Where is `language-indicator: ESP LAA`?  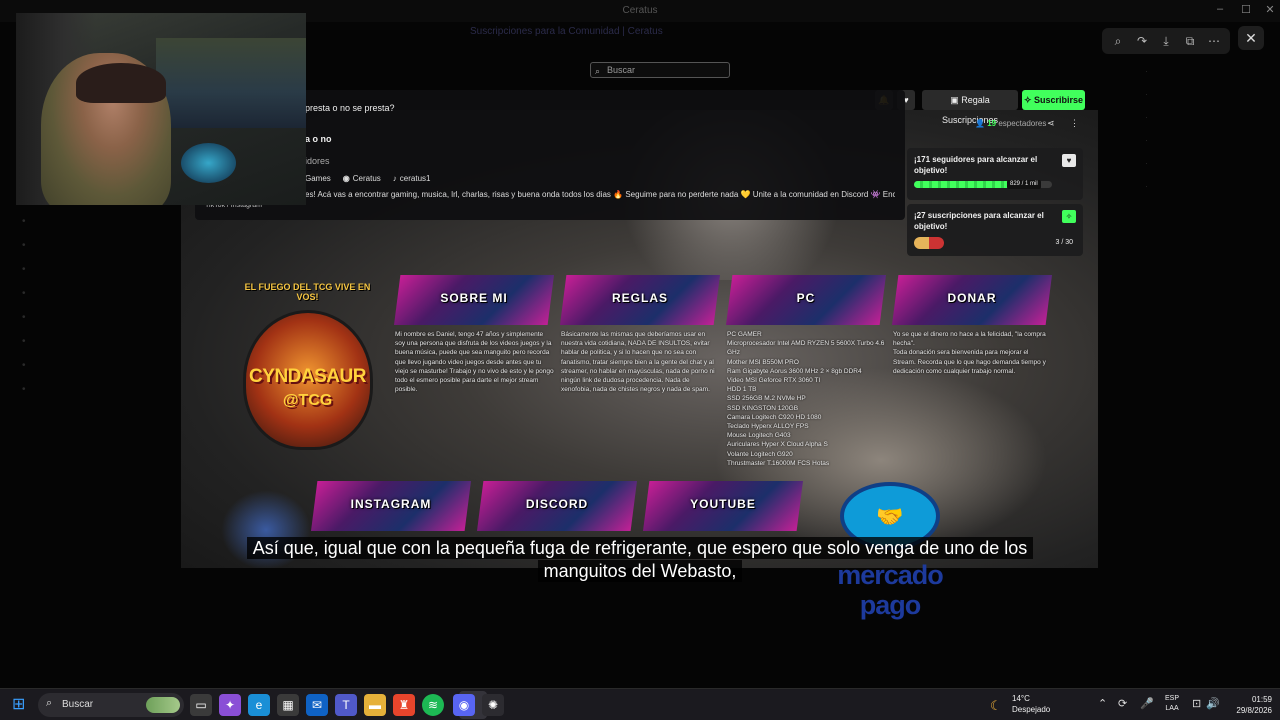 language-indicator: ESP LAA is located at coordinates (1172, 704).